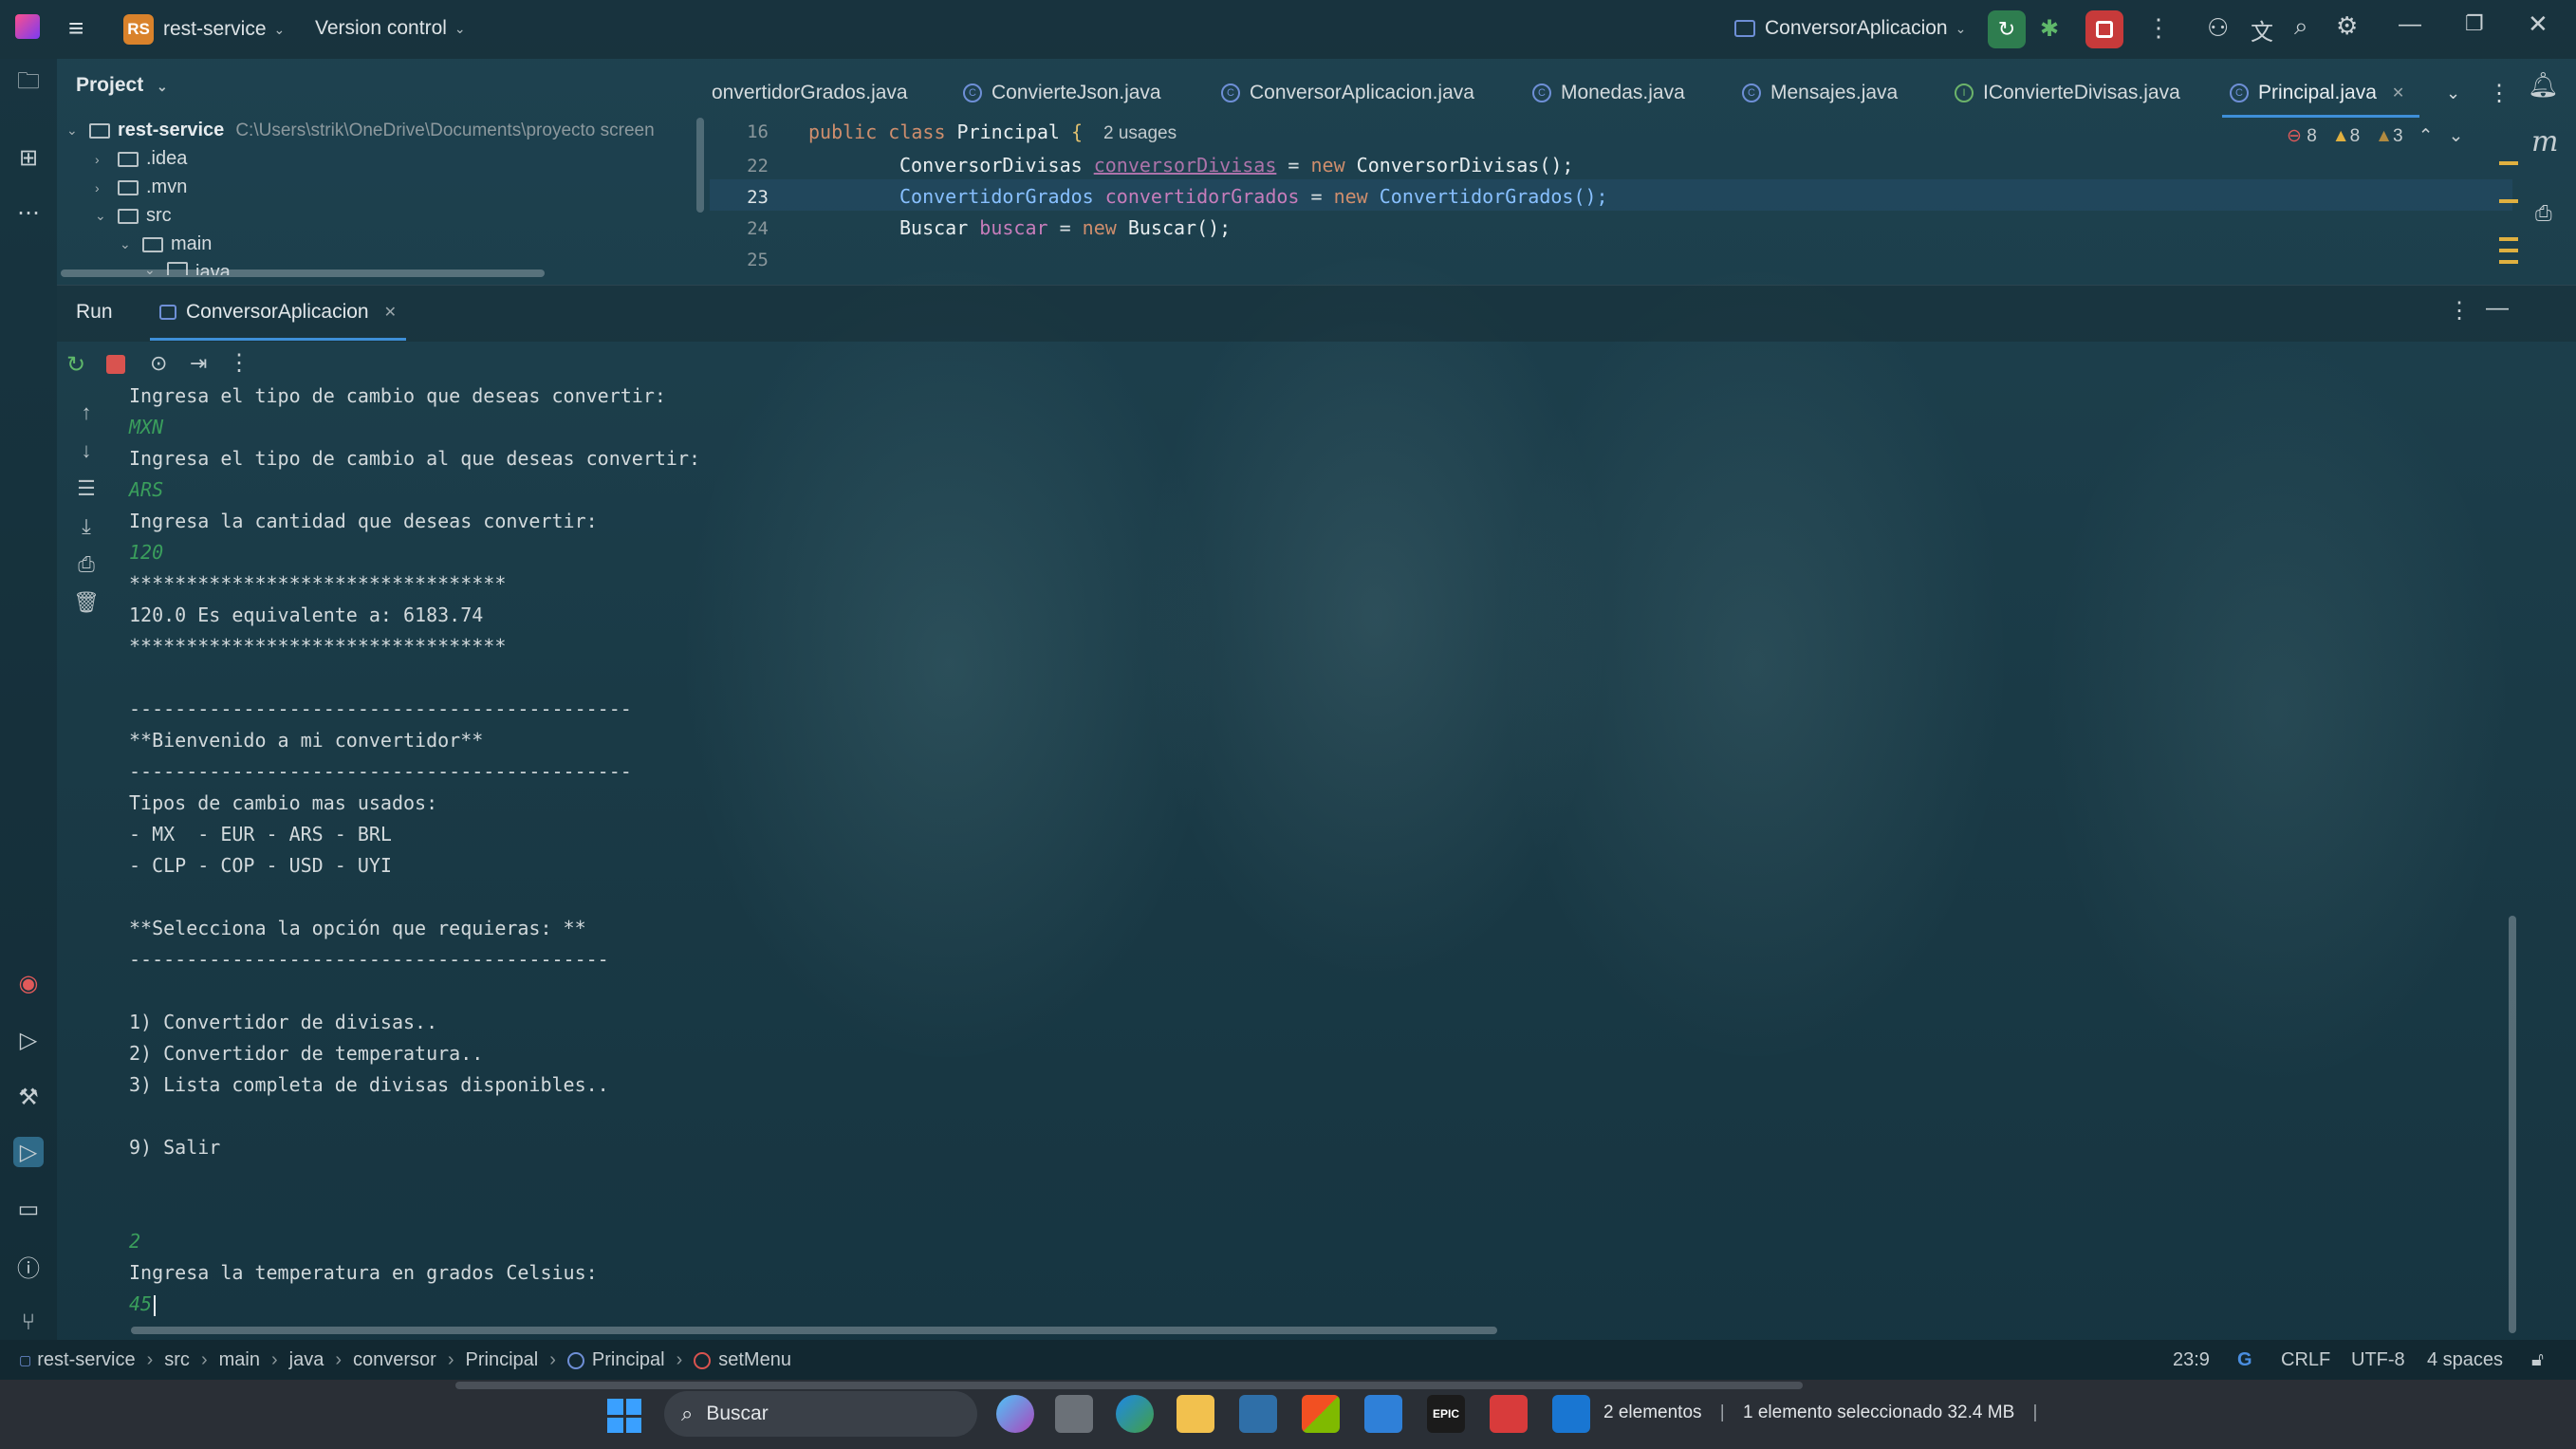 Image resolution: width=2576 pixels, height=1449 pixels. I want to click on code-line-24: Buscar buscar = new Buscar();, so click(1065, 227).